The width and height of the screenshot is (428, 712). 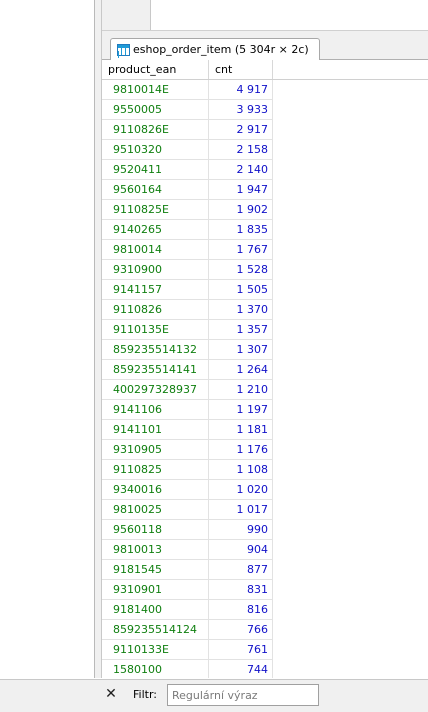 What do you see at coordinates (155, 650) in the screenshot?
I see `cell-product-ean: 9110133E` at bounding box center [155, 650].